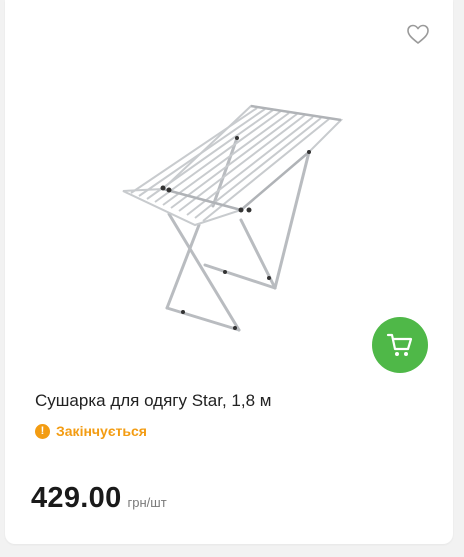 This screenshot has height=557, width=464. I want to click on price-unit: грн/шт, so click(147, 502).